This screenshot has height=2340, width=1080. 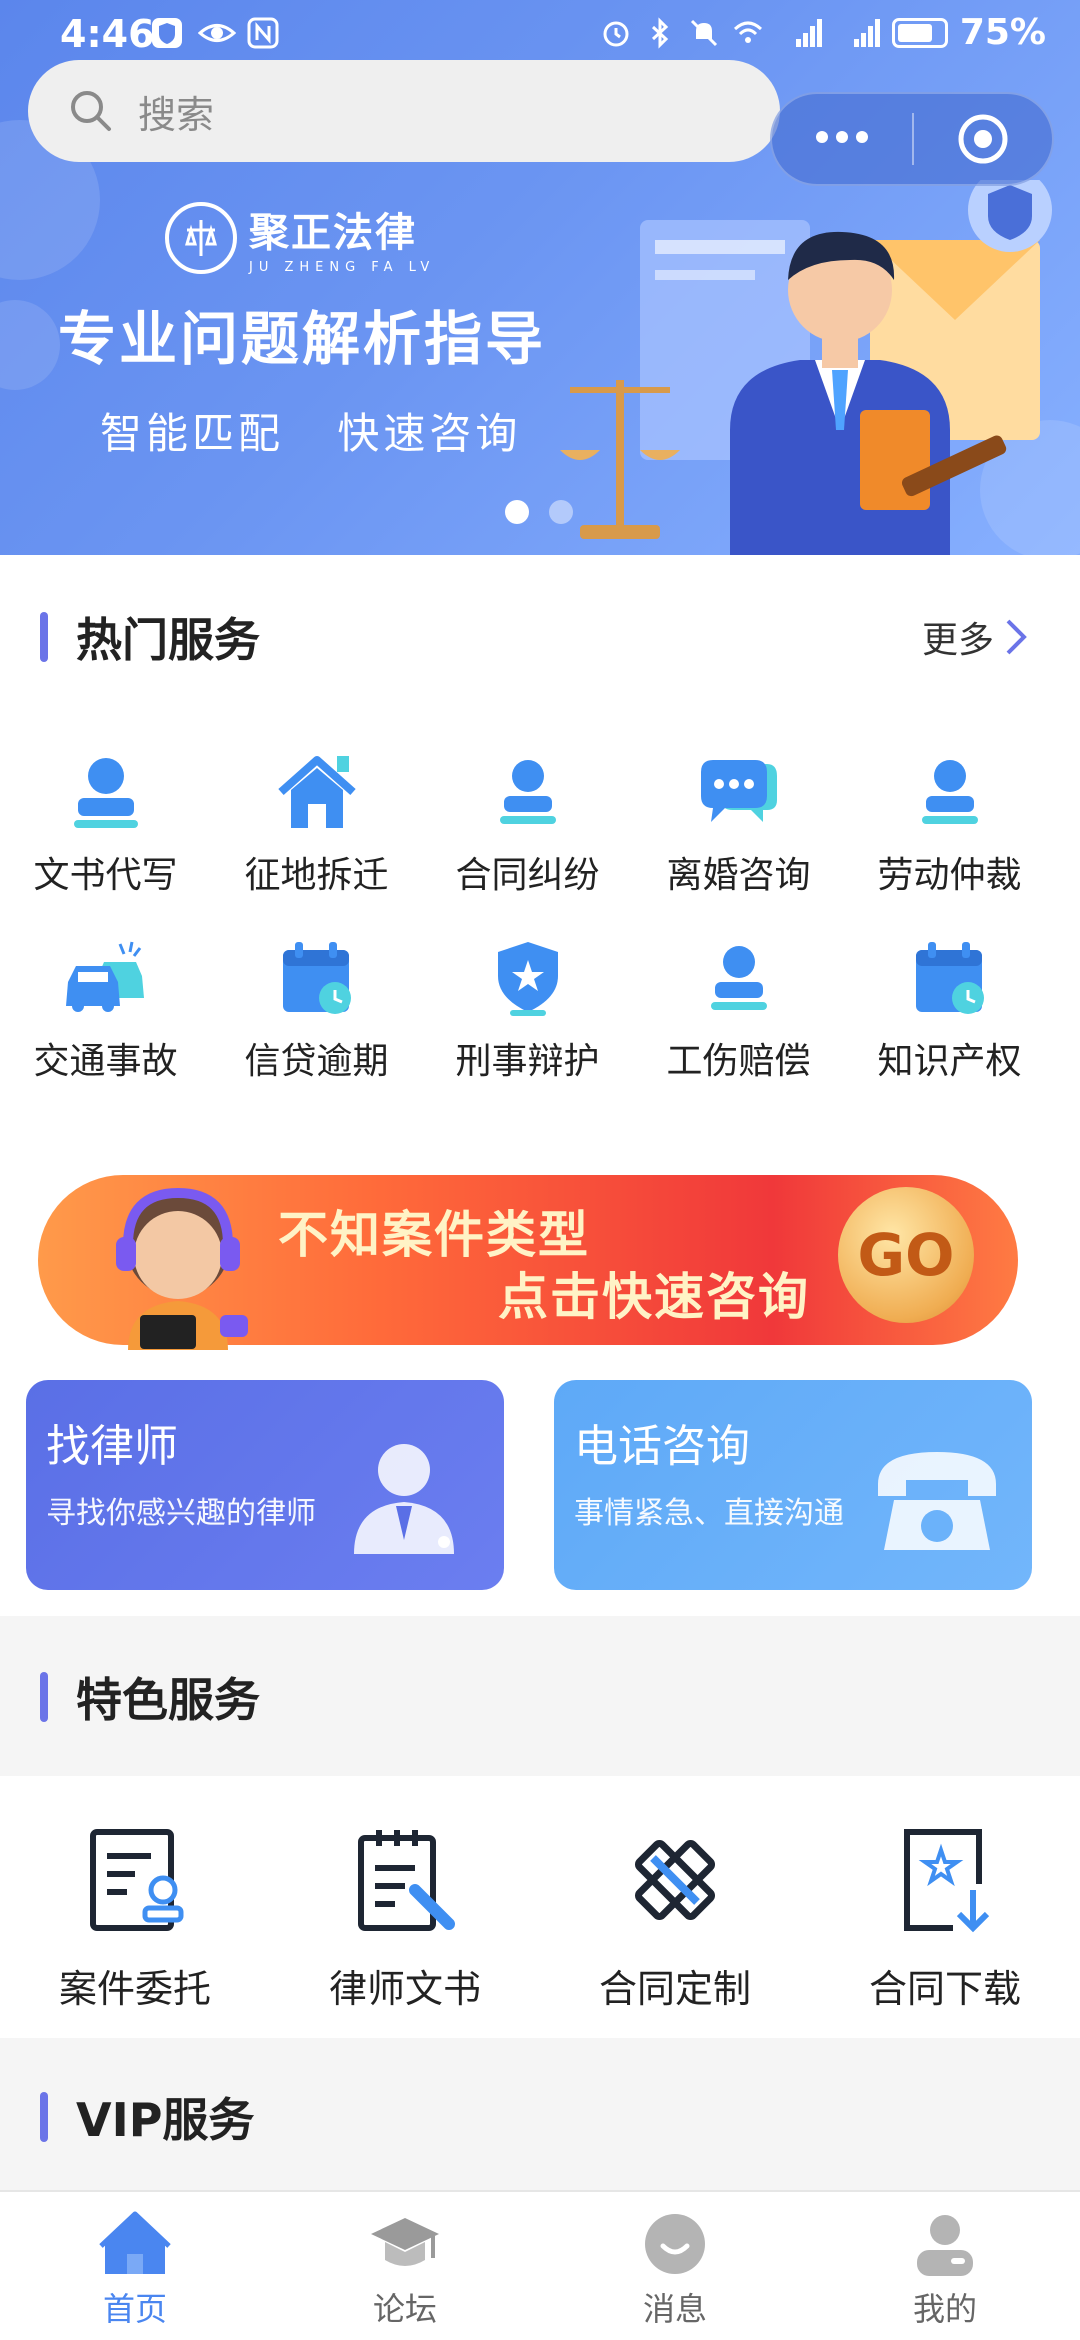 I want to click on promo-line-2: 点击快速咨询, so click(x=654, y=1297).